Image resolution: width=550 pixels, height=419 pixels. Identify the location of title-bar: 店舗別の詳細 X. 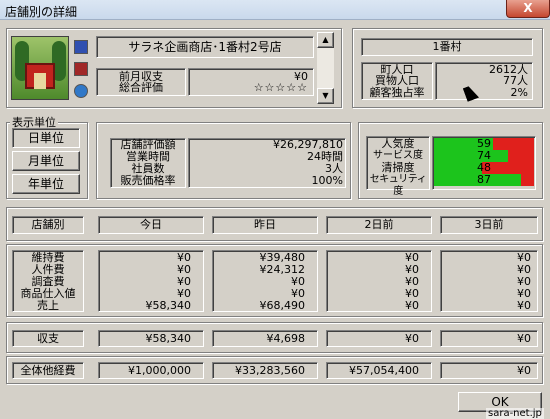
(275, 10).